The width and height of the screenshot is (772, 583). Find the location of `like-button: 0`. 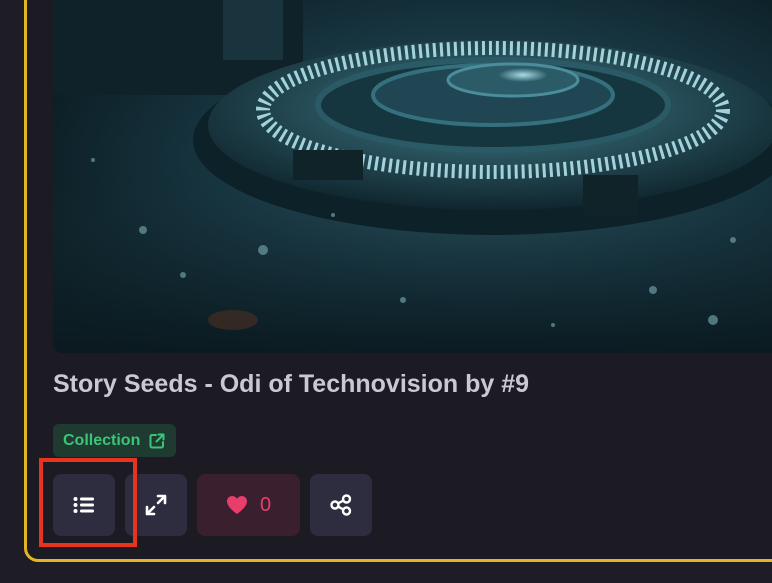

like-button: 0 is located at coordinates (248, 505).